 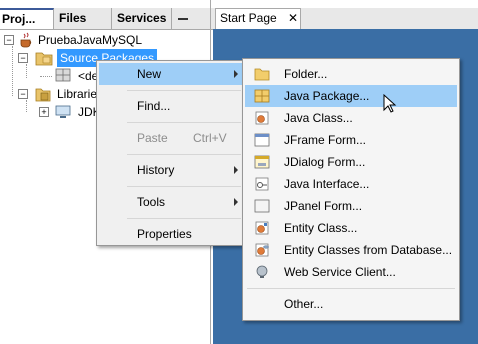 I want to click on tab-services: Services, so click(x=142, y=18).